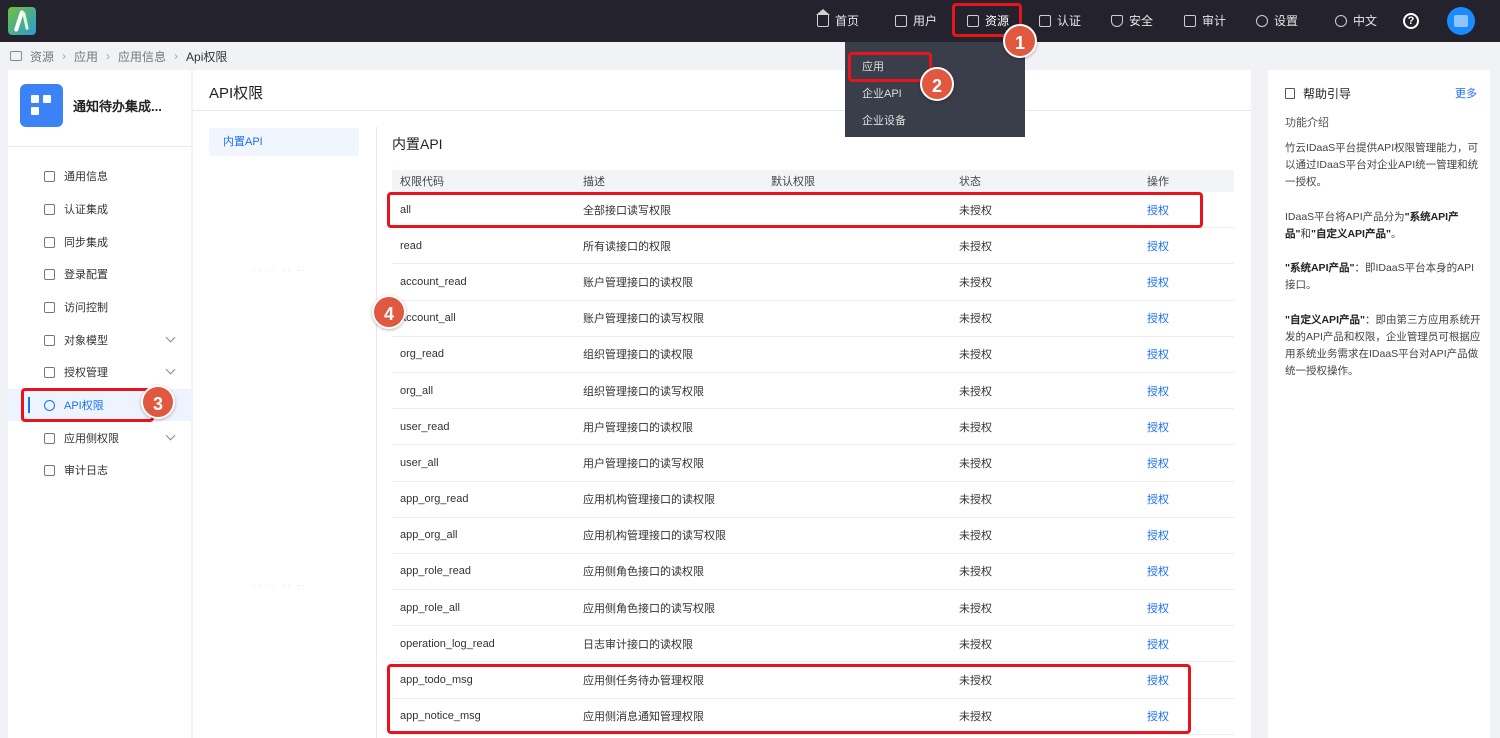  I want to click on globe-icon, so click(1341, 21).